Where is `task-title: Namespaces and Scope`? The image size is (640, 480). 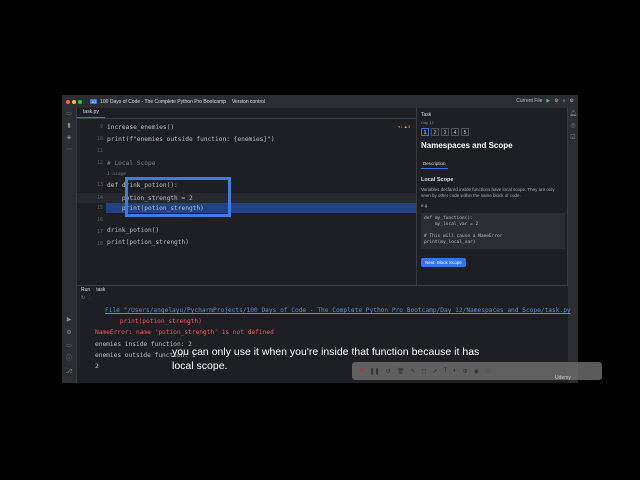
task-title: Namespaces and Scope is located at coordinates (467, 145).